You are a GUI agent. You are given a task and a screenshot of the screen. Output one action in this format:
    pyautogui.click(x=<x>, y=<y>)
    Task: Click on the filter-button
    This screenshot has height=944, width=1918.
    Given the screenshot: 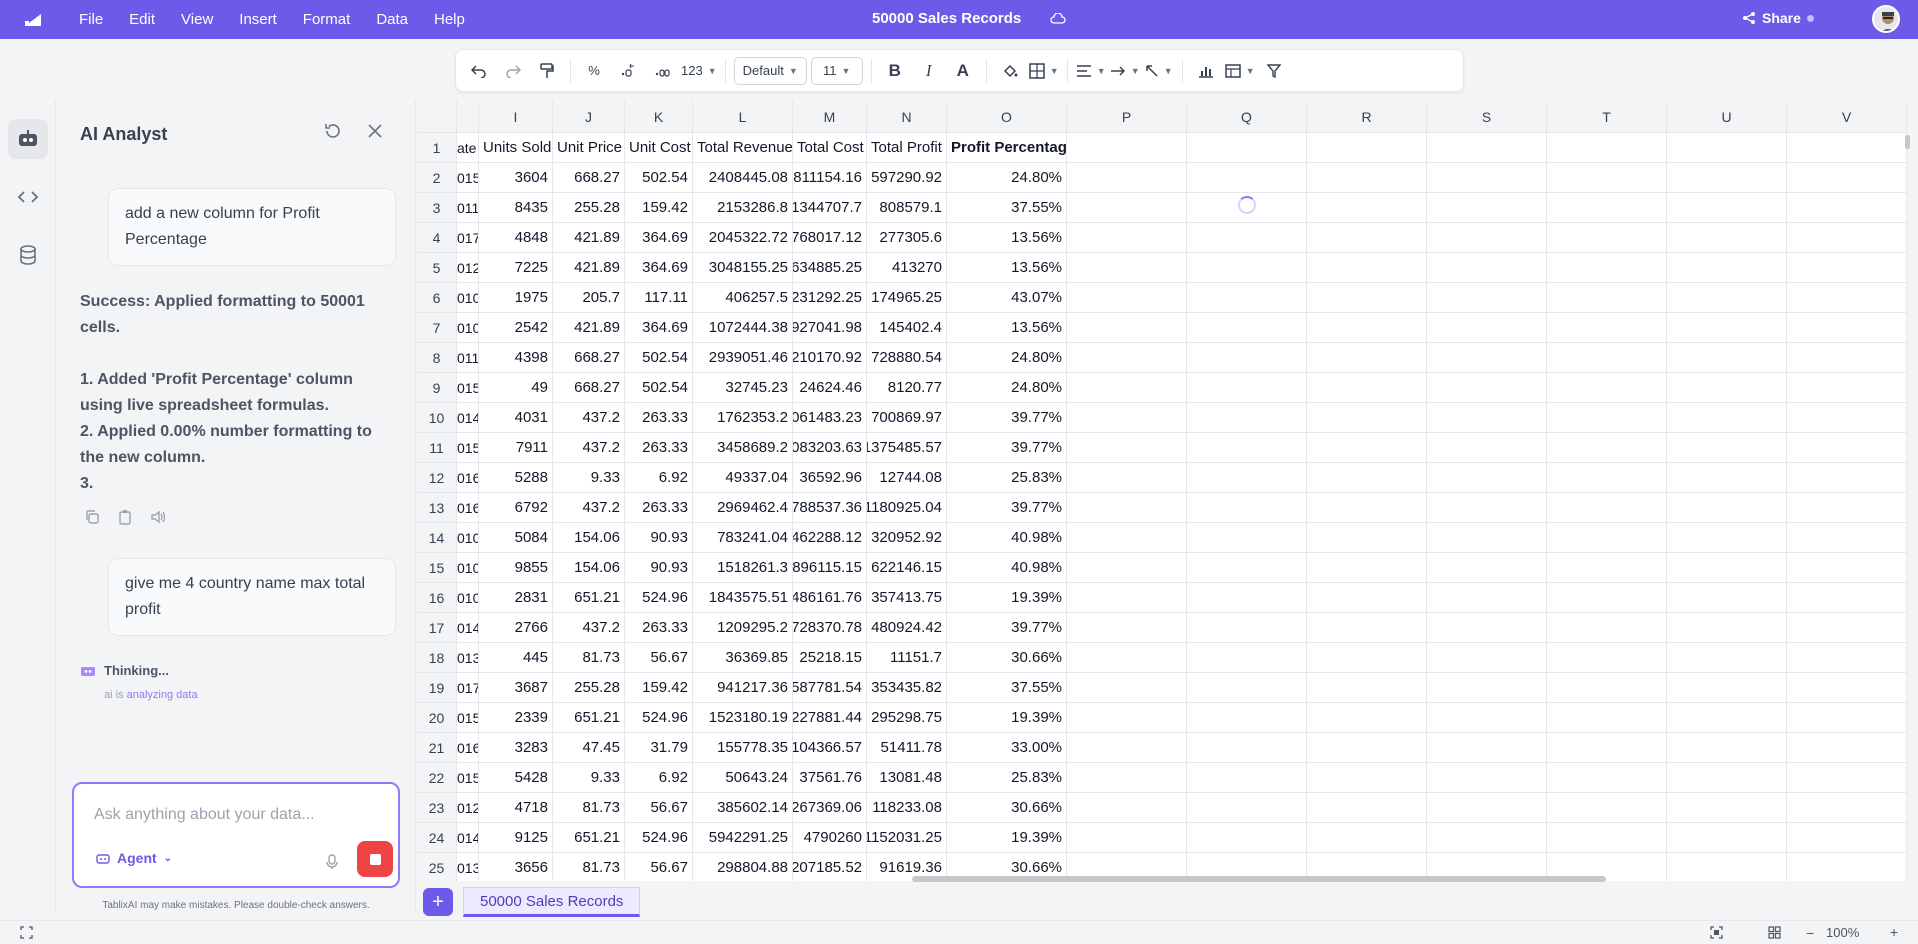 What is the action you would take?
    pyautogui.click(x=1274, y=71)
    